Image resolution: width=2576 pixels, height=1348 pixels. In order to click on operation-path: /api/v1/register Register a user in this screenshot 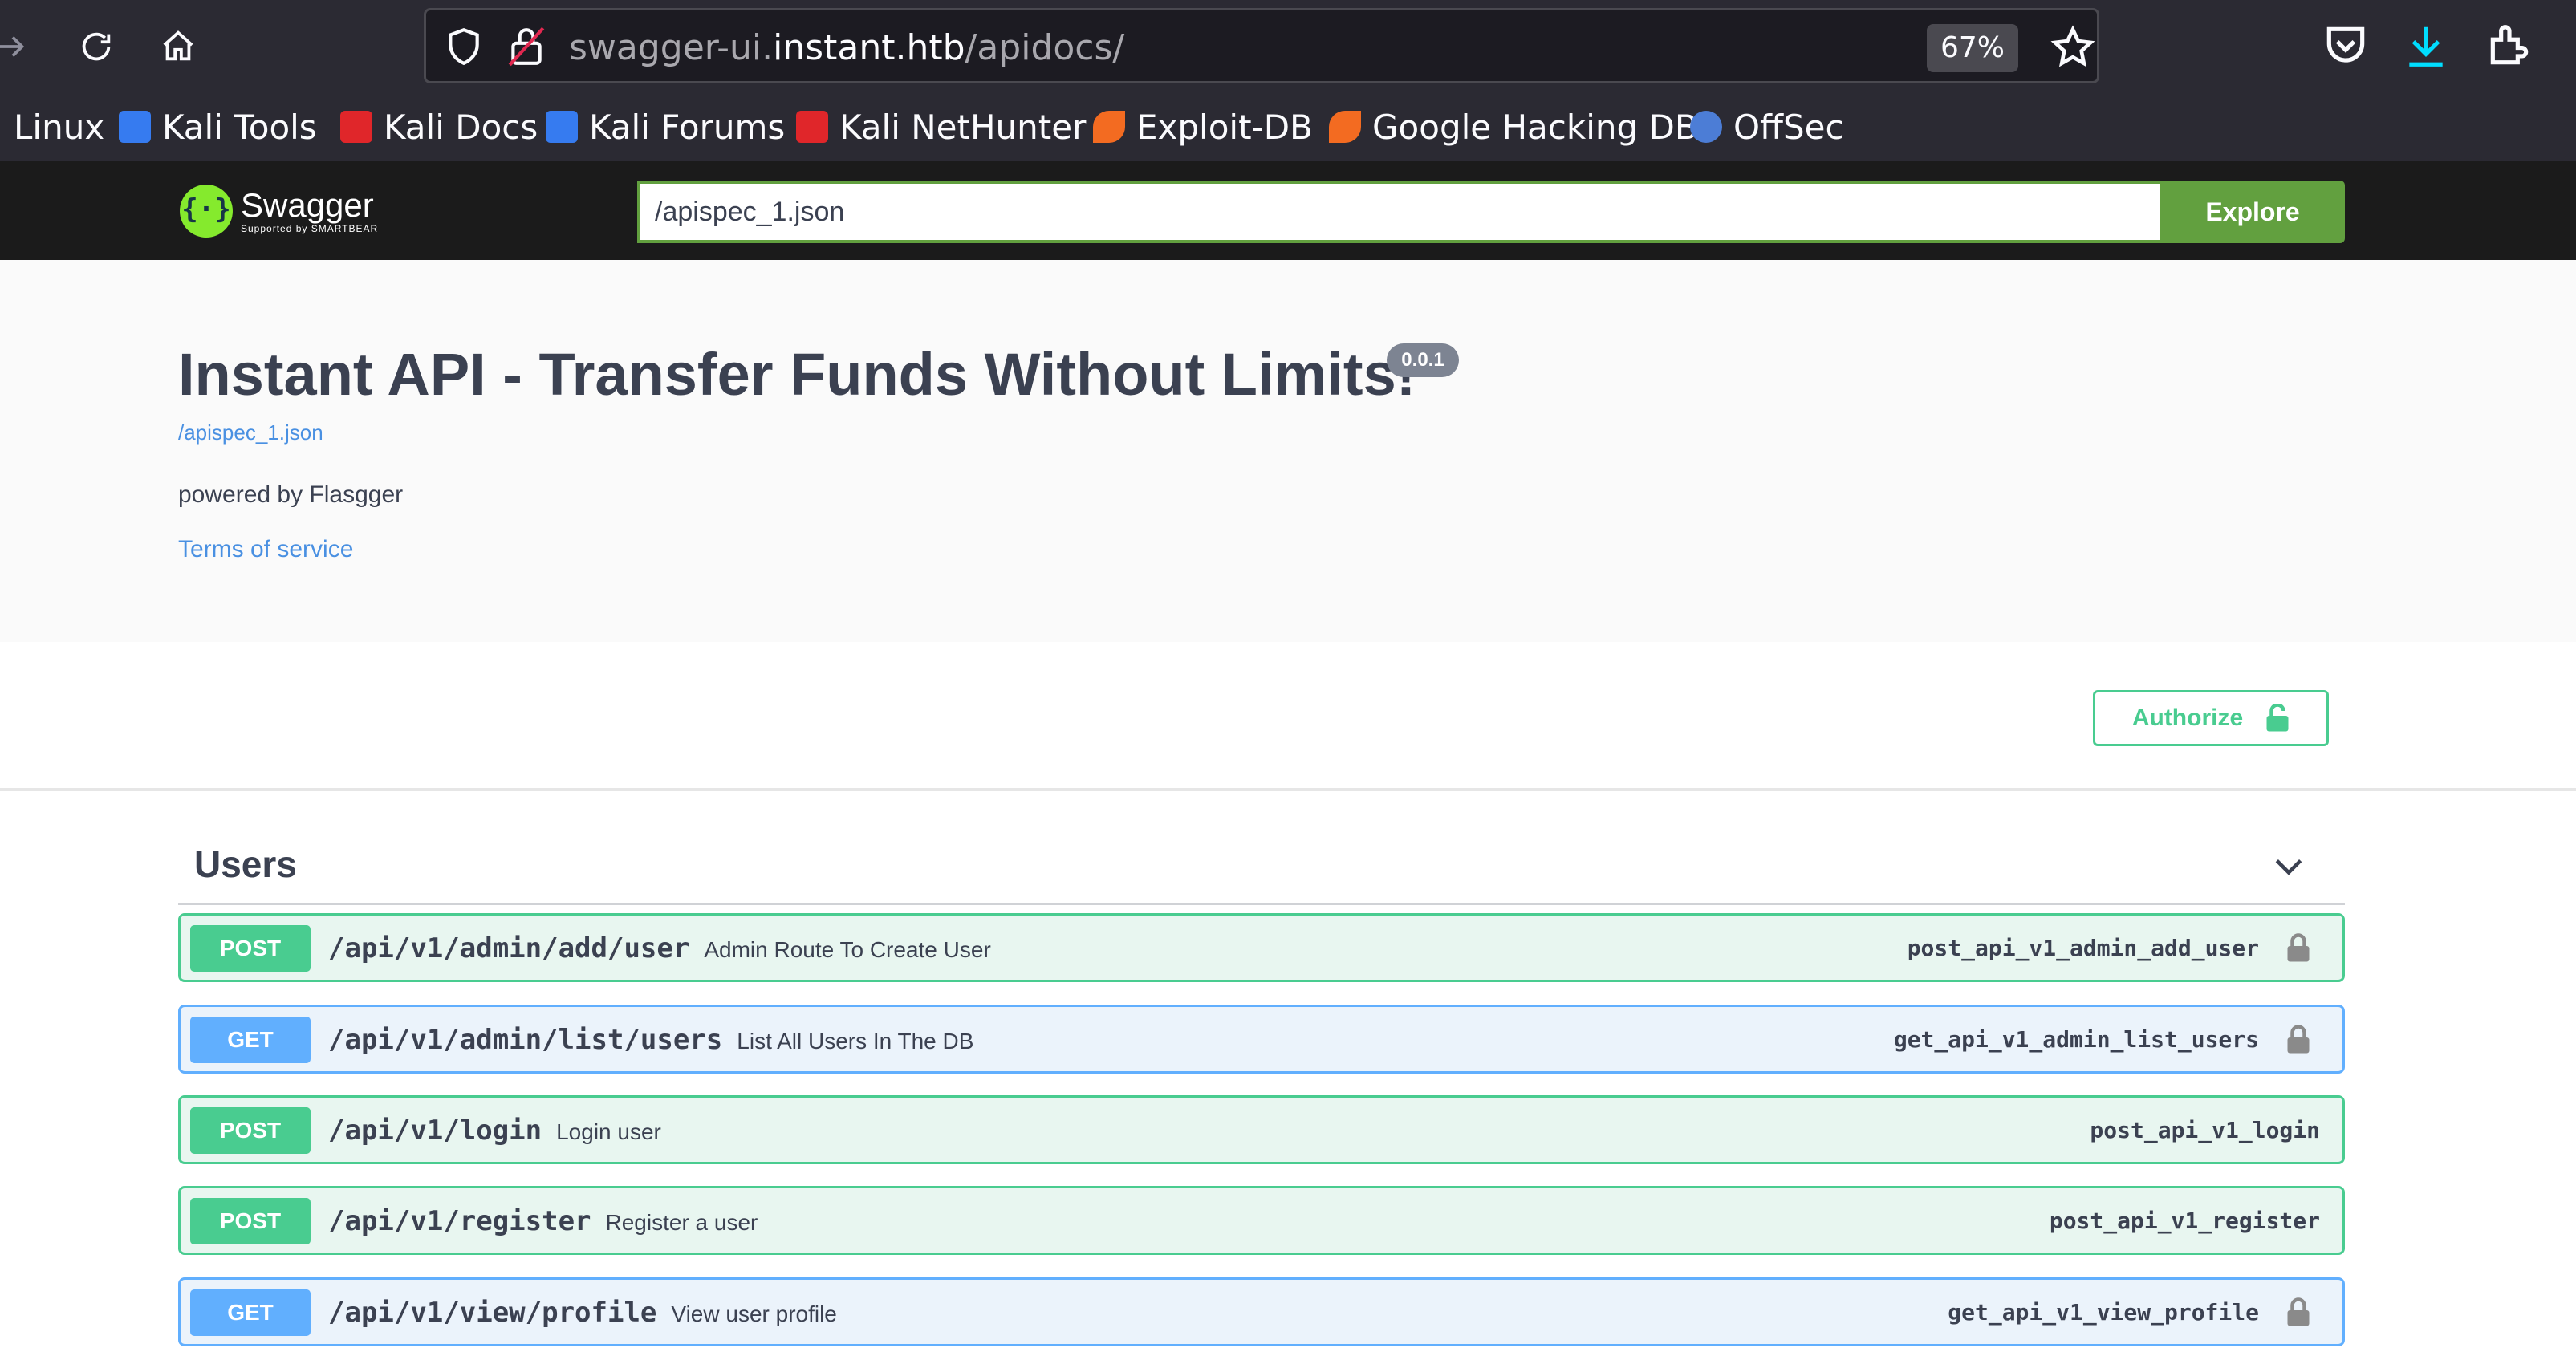, I will do `click(543, 1222)`.